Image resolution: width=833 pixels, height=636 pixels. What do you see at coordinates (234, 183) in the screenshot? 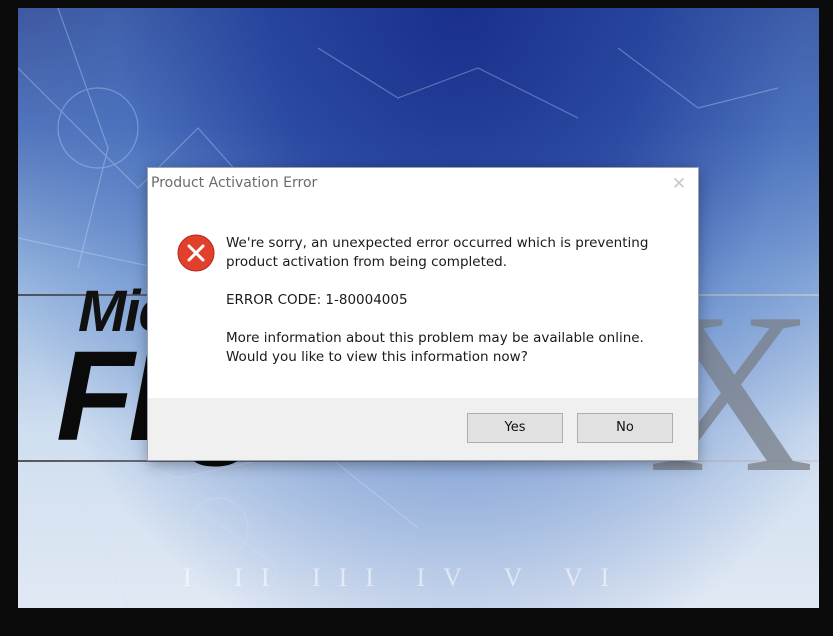
I see `dialog-title: Product Activation Error` at bounding box center [234, 183].